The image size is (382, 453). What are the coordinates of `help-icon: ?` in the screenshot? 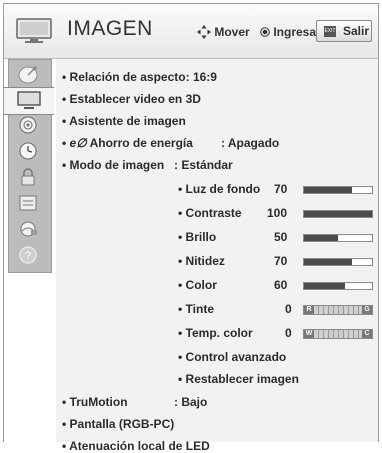 It's located at (28, 255).